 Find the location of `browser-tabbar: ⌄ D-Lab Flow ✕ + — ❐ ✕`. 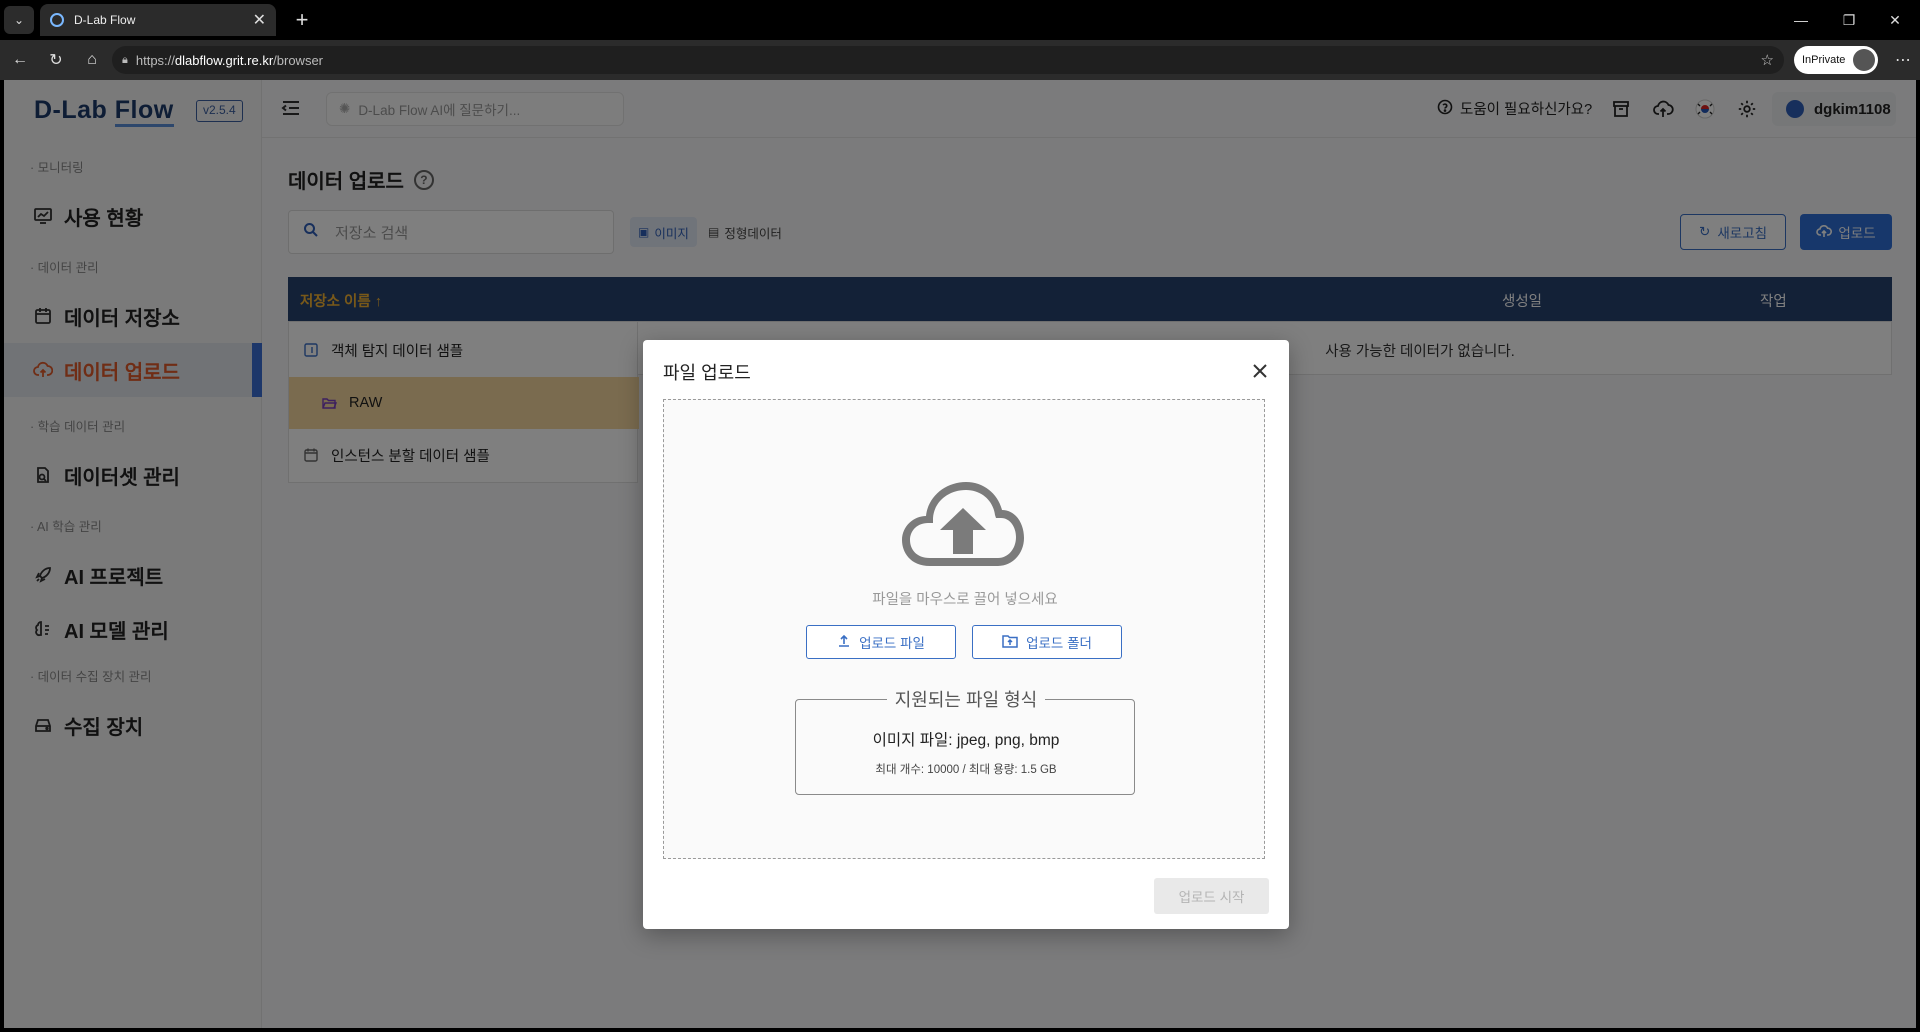

browser-tabbar: ⌄ D-Lab Flow ✕ + — ❐ ✕ is located at coordinates (960, 20).